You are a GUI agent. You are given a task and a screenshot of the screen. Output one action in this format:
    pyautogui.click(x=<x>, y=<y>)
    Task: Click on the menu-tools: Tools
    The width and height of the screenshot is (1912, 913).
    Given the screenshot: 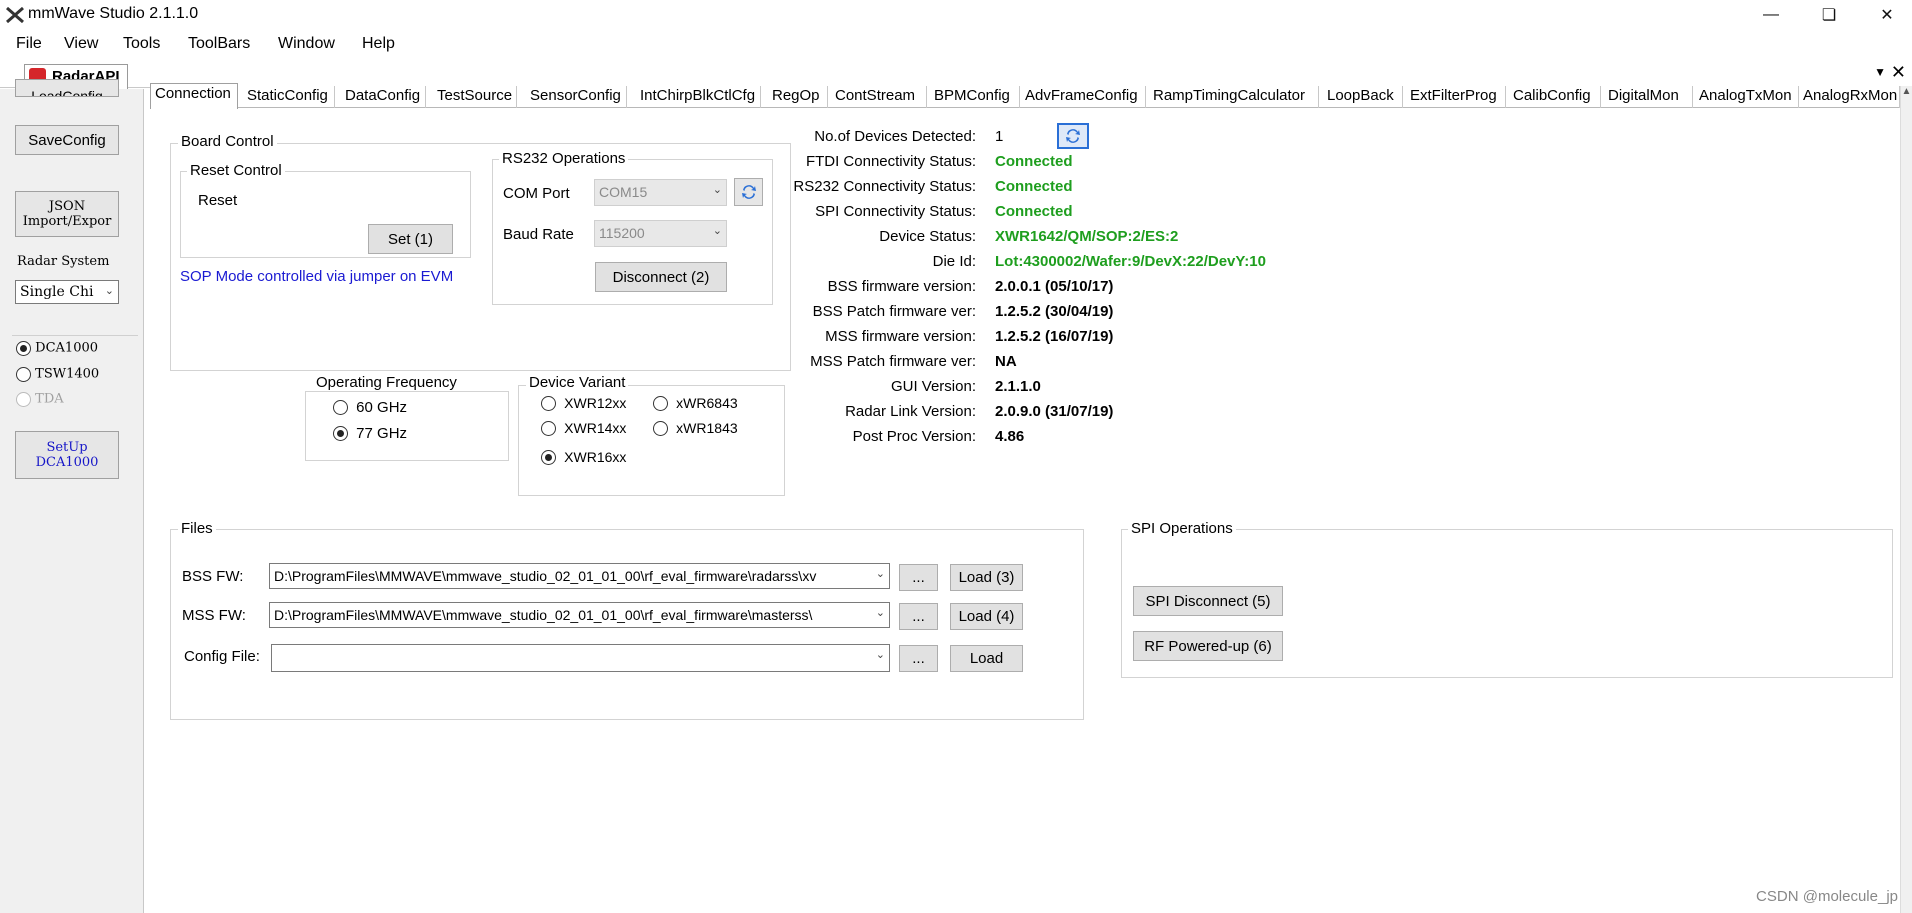 What is the action you would take?
    pyautogui.click(x=141, y=44)
    